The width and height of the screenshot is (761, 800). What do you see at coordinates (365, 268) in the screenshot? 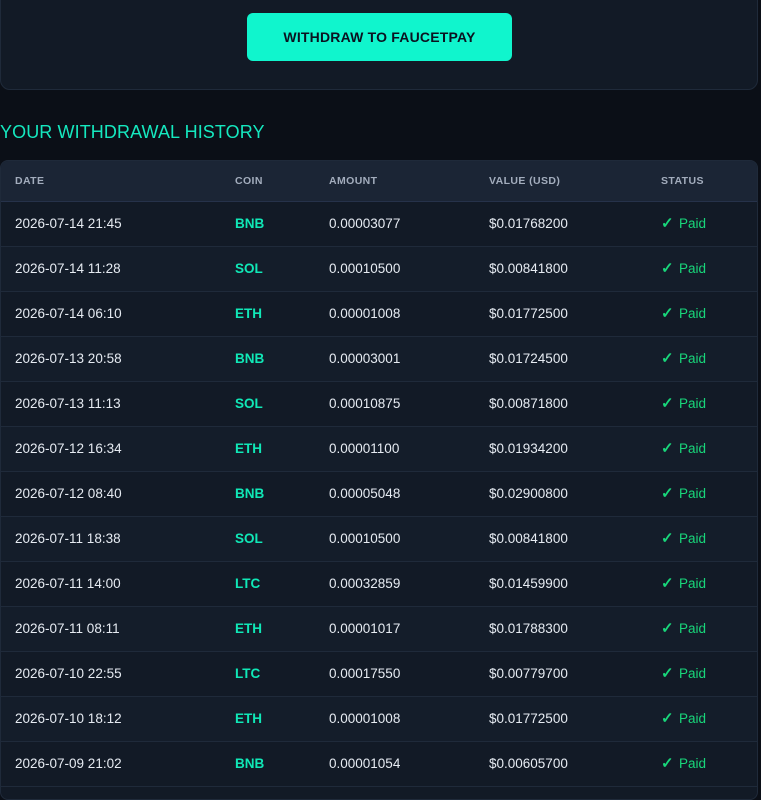
I see `row-amount: 0.00010500` at bounding box center [365, 268].